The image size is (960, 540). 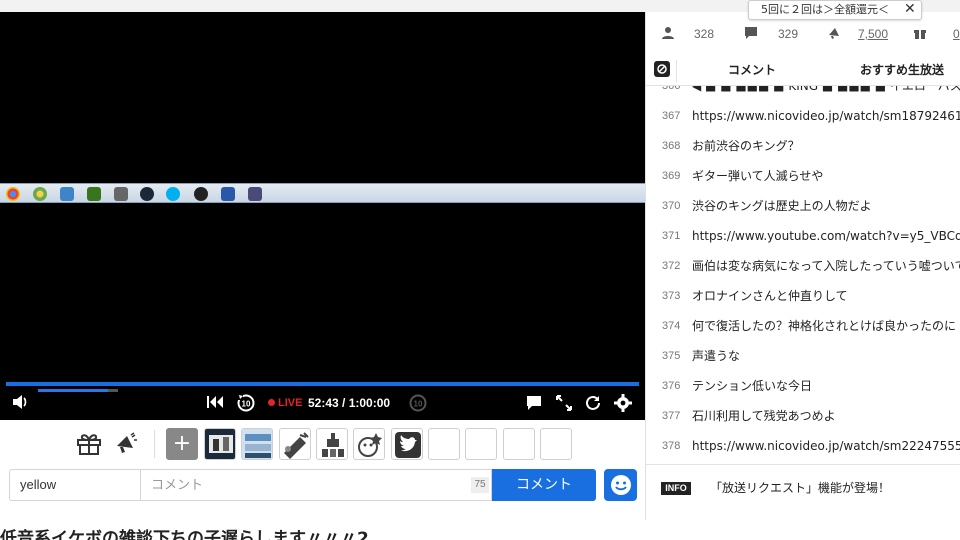 I want to click on ad-points-link: 7,500, so click(x=873, y=34).